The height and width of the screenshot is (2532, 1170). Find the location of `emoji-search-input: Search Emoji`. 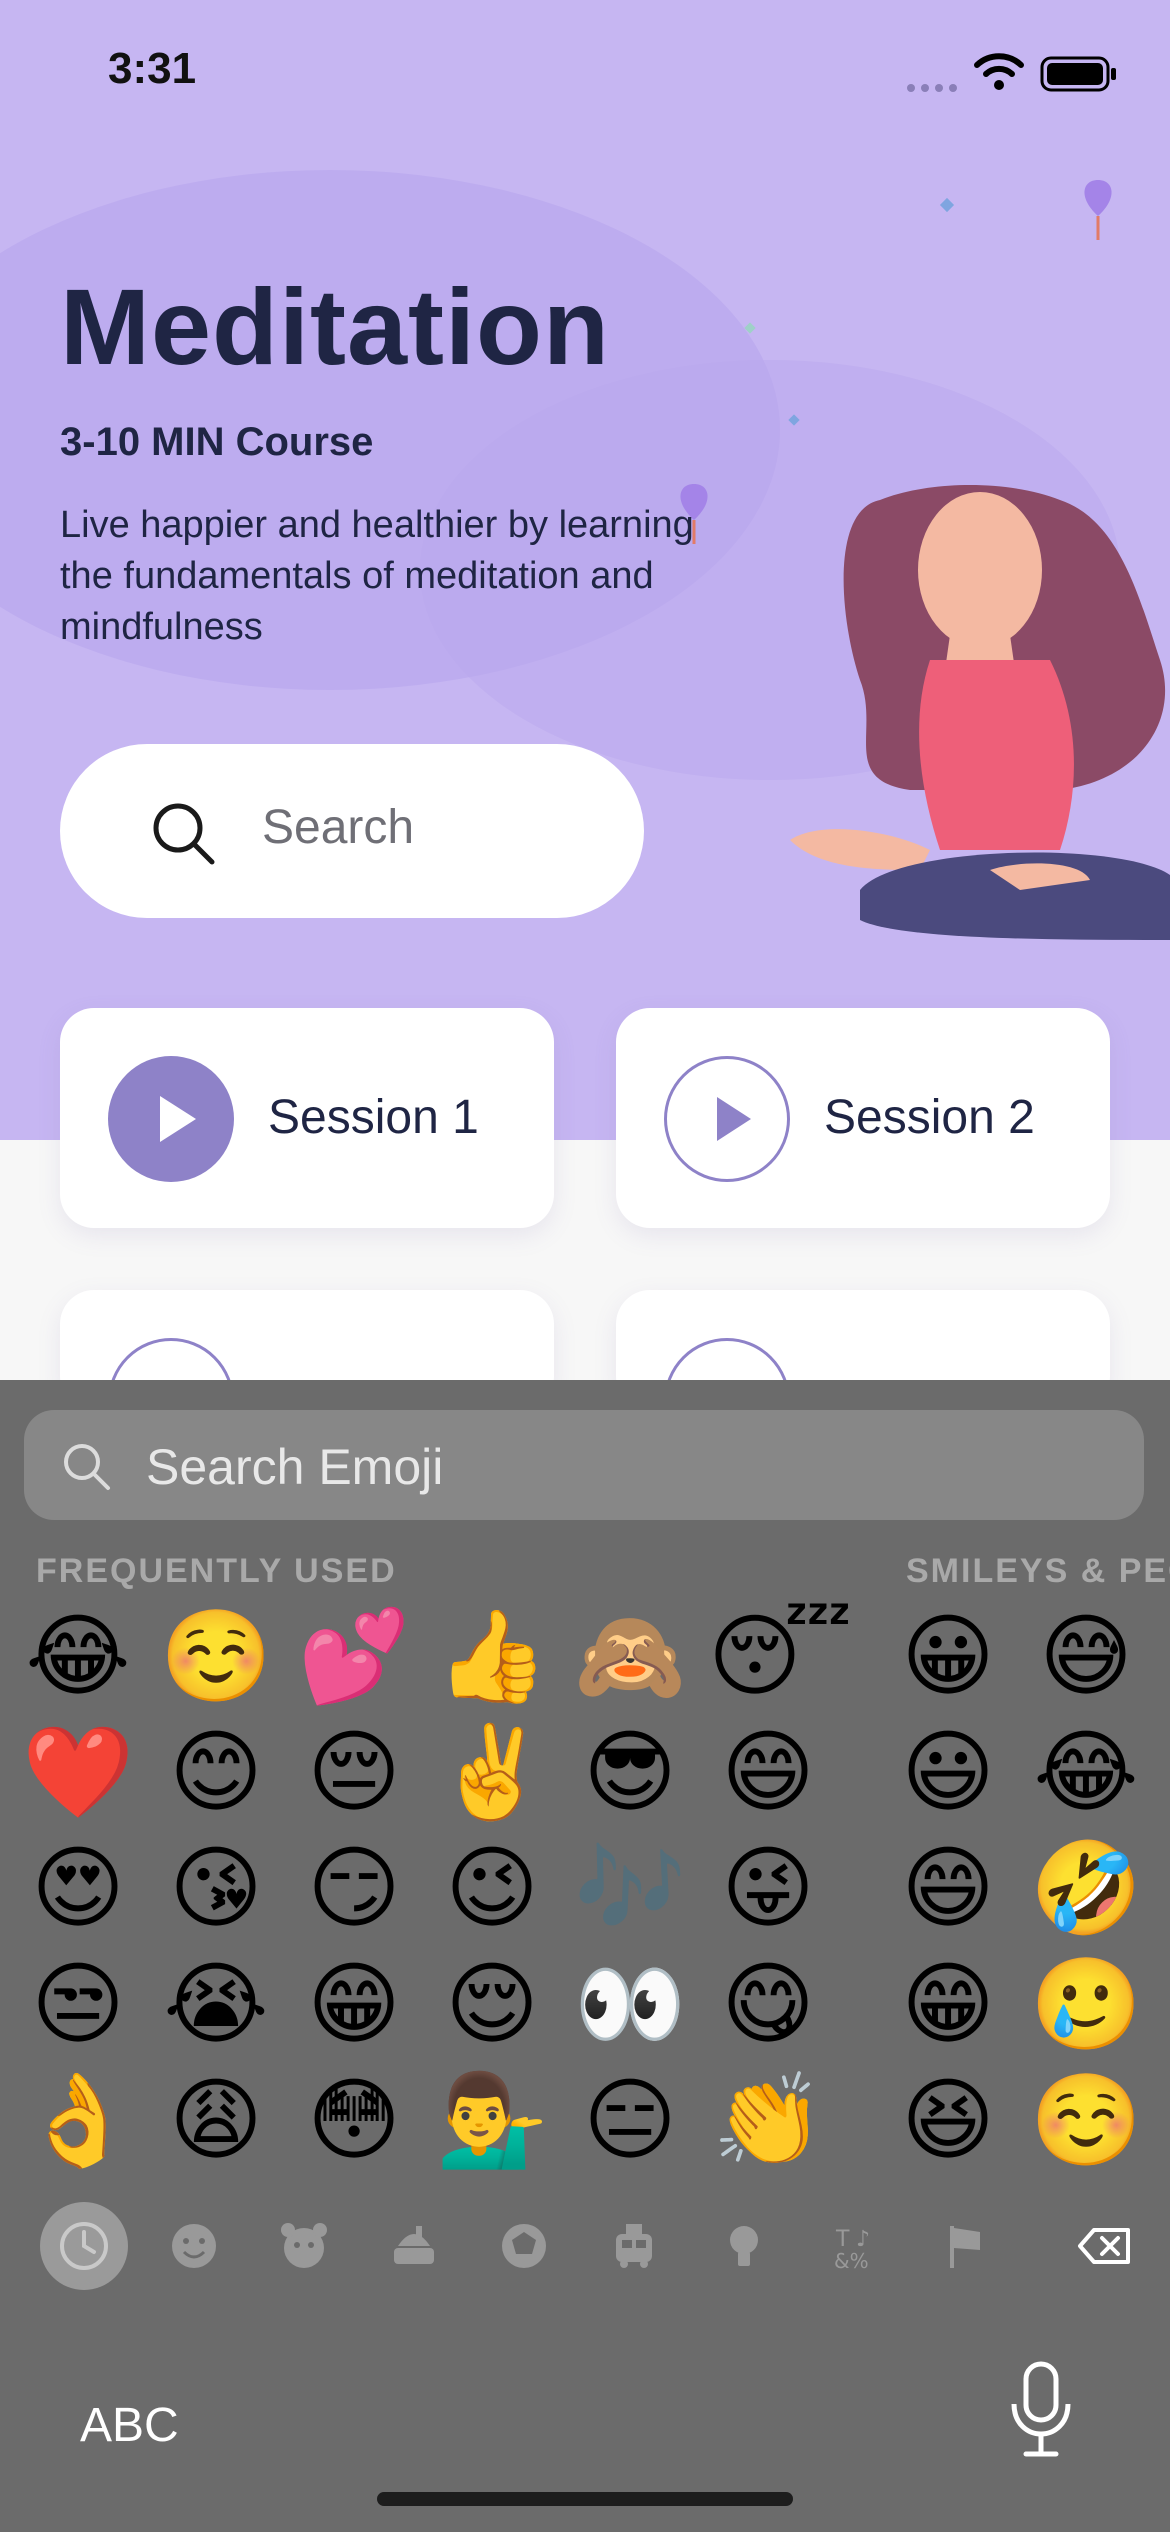

emoji-search-input: Search Emoji is located at coordinates (584, 1465).